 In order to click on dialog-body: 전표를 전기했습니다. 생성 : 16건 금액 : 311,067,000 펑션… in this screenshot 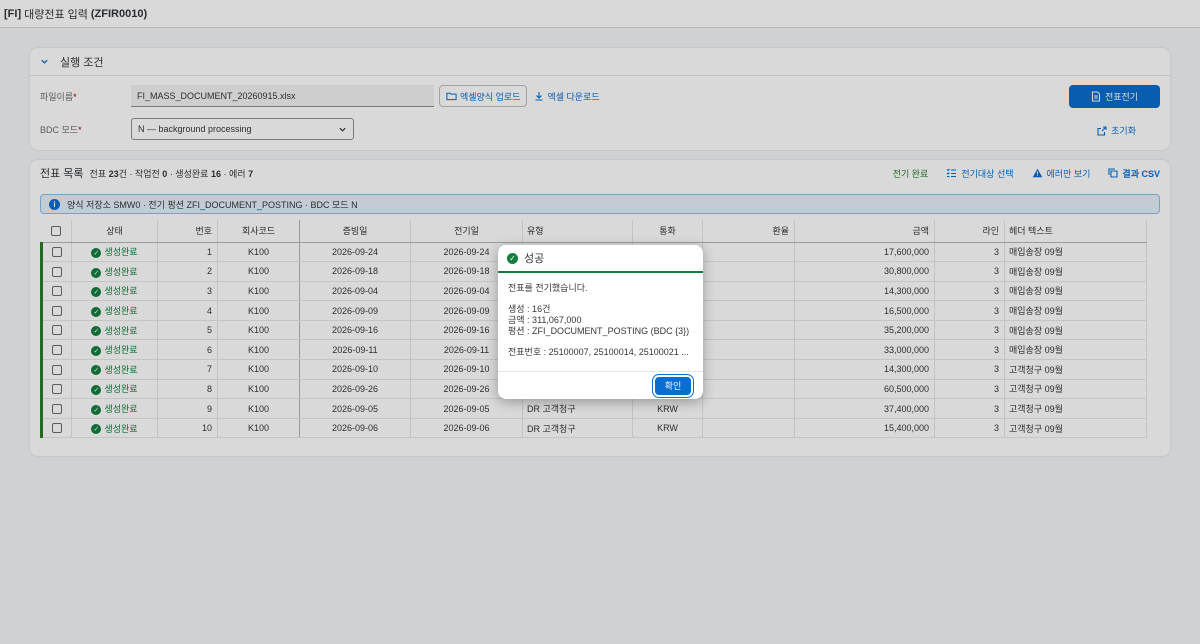, I will do `click(600, 315)`.